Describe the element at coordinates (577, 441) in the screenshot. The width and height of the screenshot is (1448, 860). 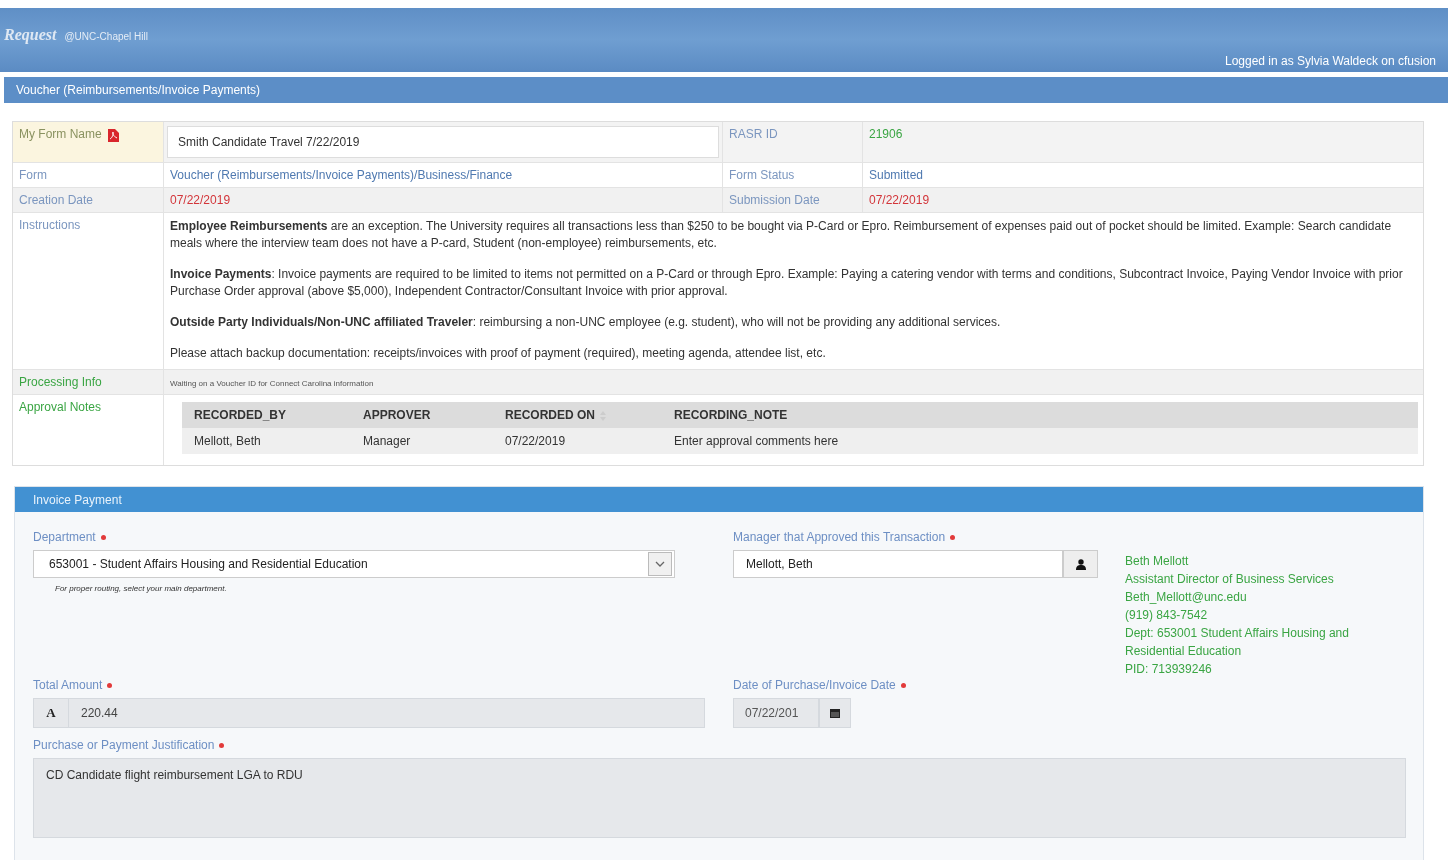
I see `table-cell: 07/22/2019` at that location.